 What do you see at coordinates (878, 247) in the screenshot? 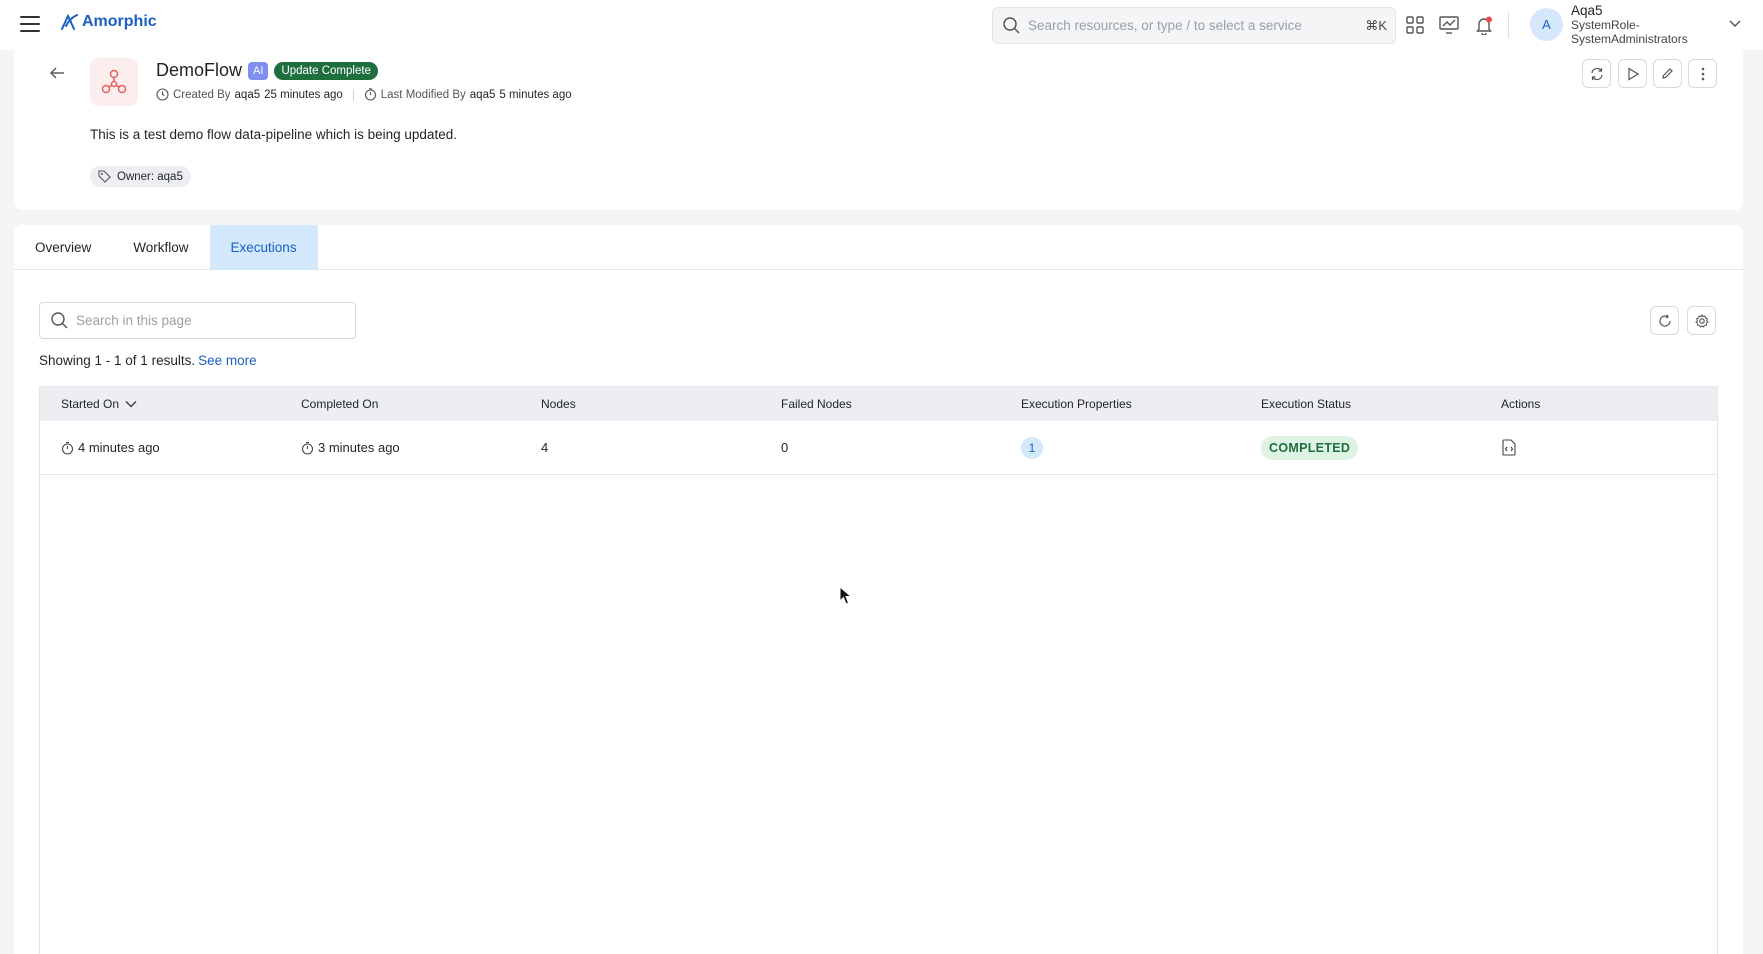
I see `tab-bar: Overview Workflow Executions` at bounding box center [878, 247].